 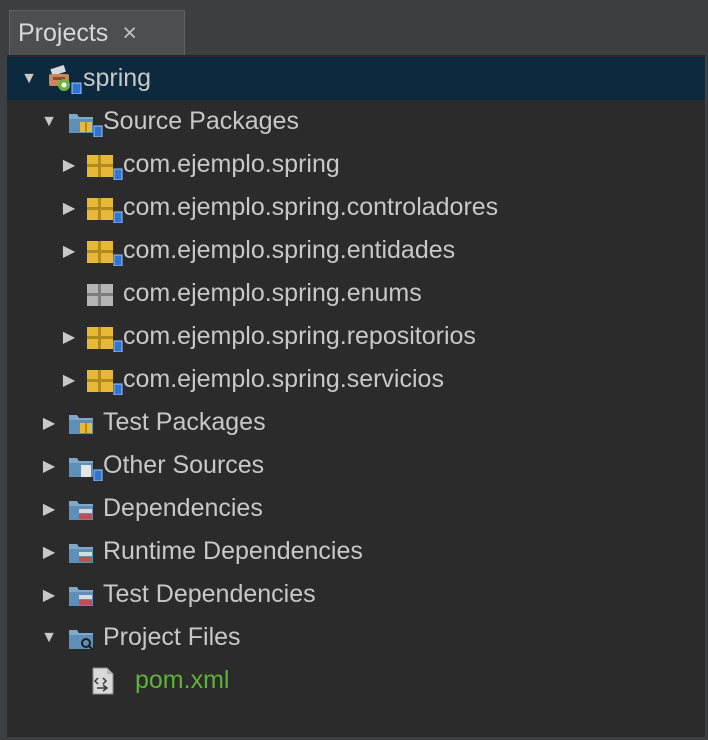 I want to click on tree-node-package: ▶ com.ejemplo.spring.servicios, so click(x=356, y=379).